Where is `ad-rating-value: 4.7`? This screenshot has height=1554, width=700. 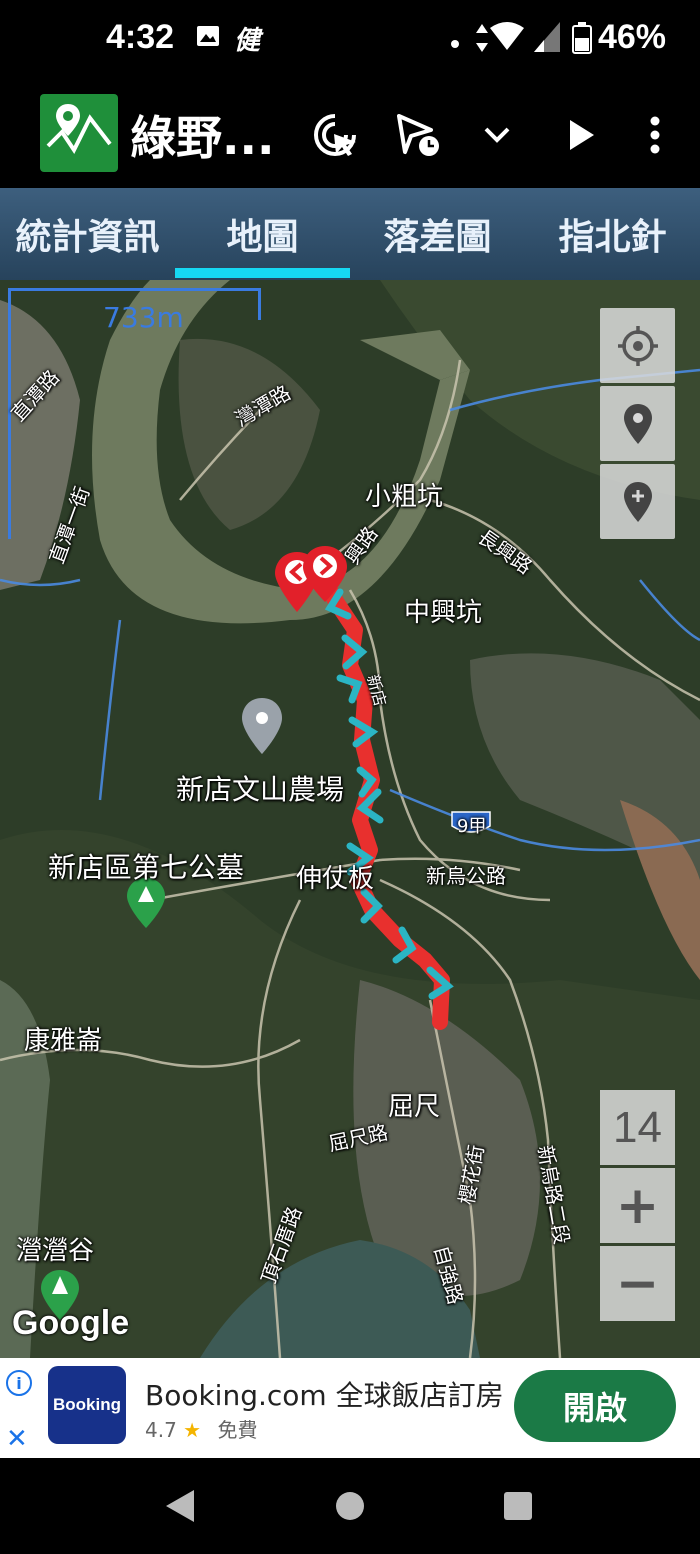
ad-rating-value: 4.7 is located at coordinates (161, 1430).